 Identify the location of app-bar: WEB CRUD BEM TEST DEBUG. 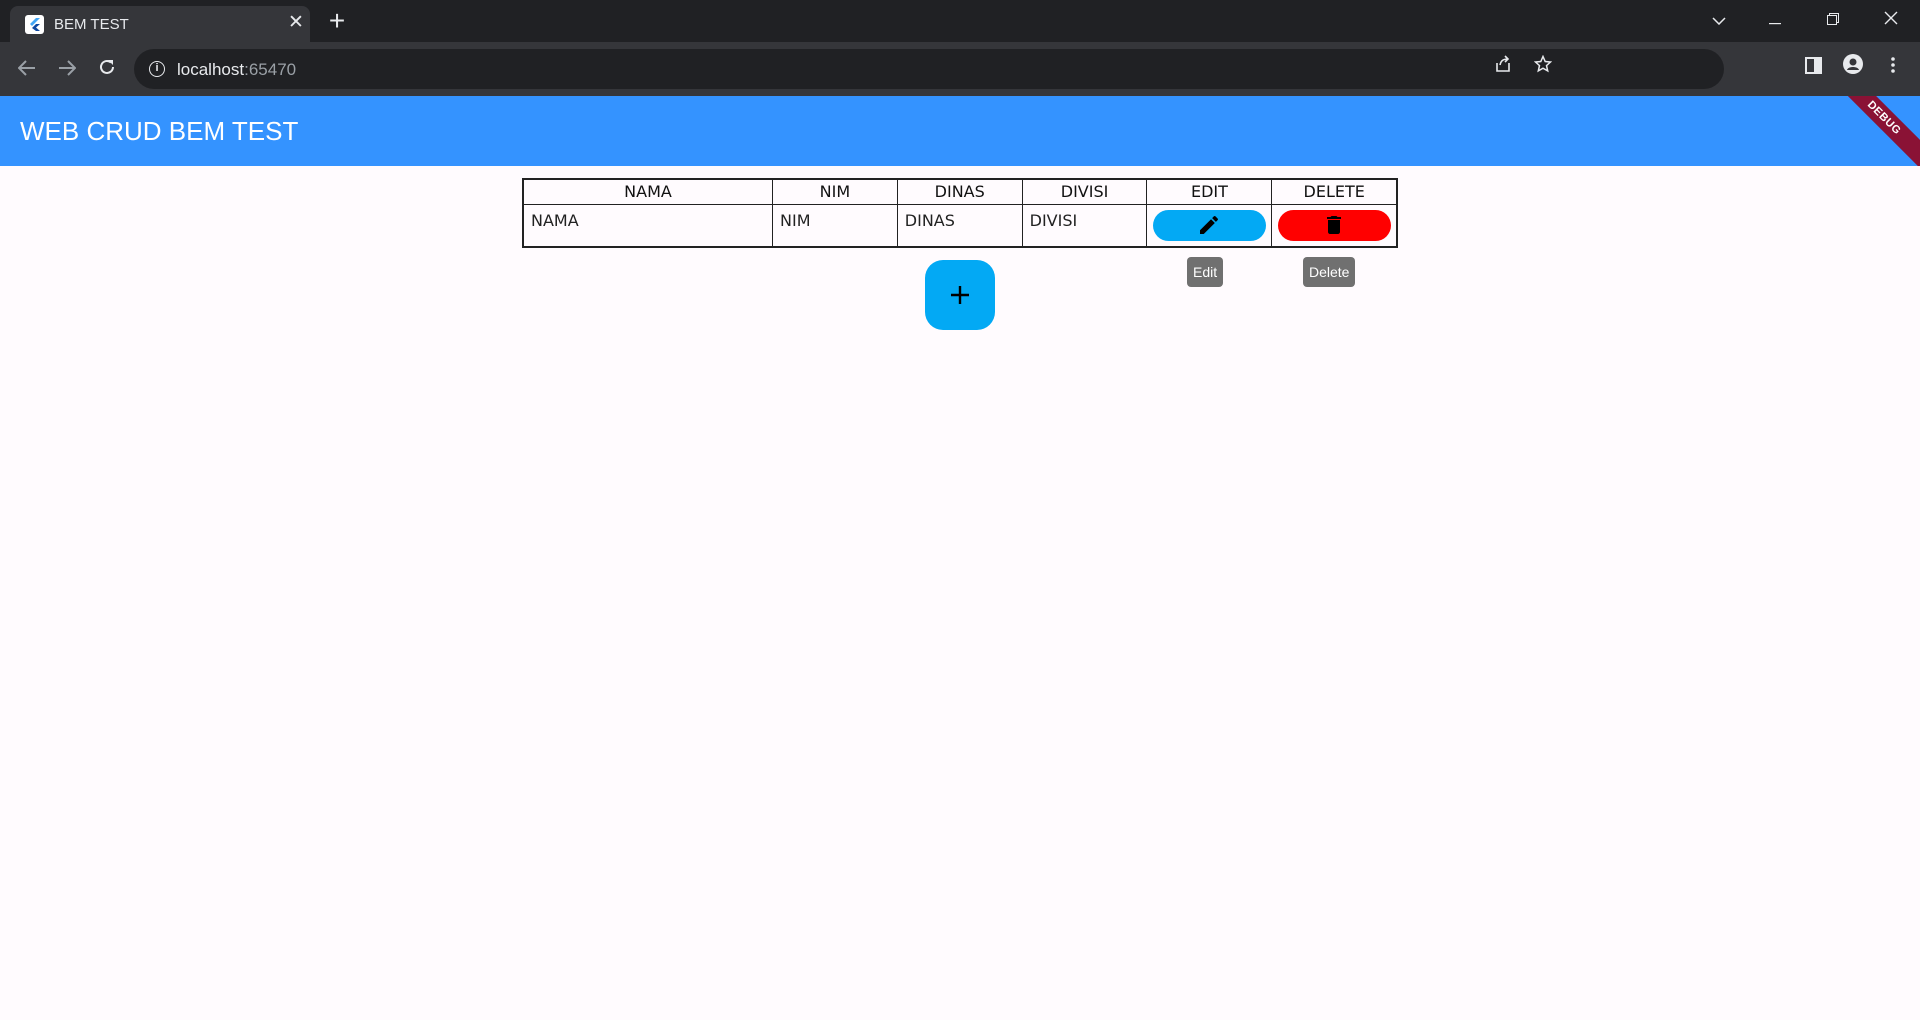
(960, 131).